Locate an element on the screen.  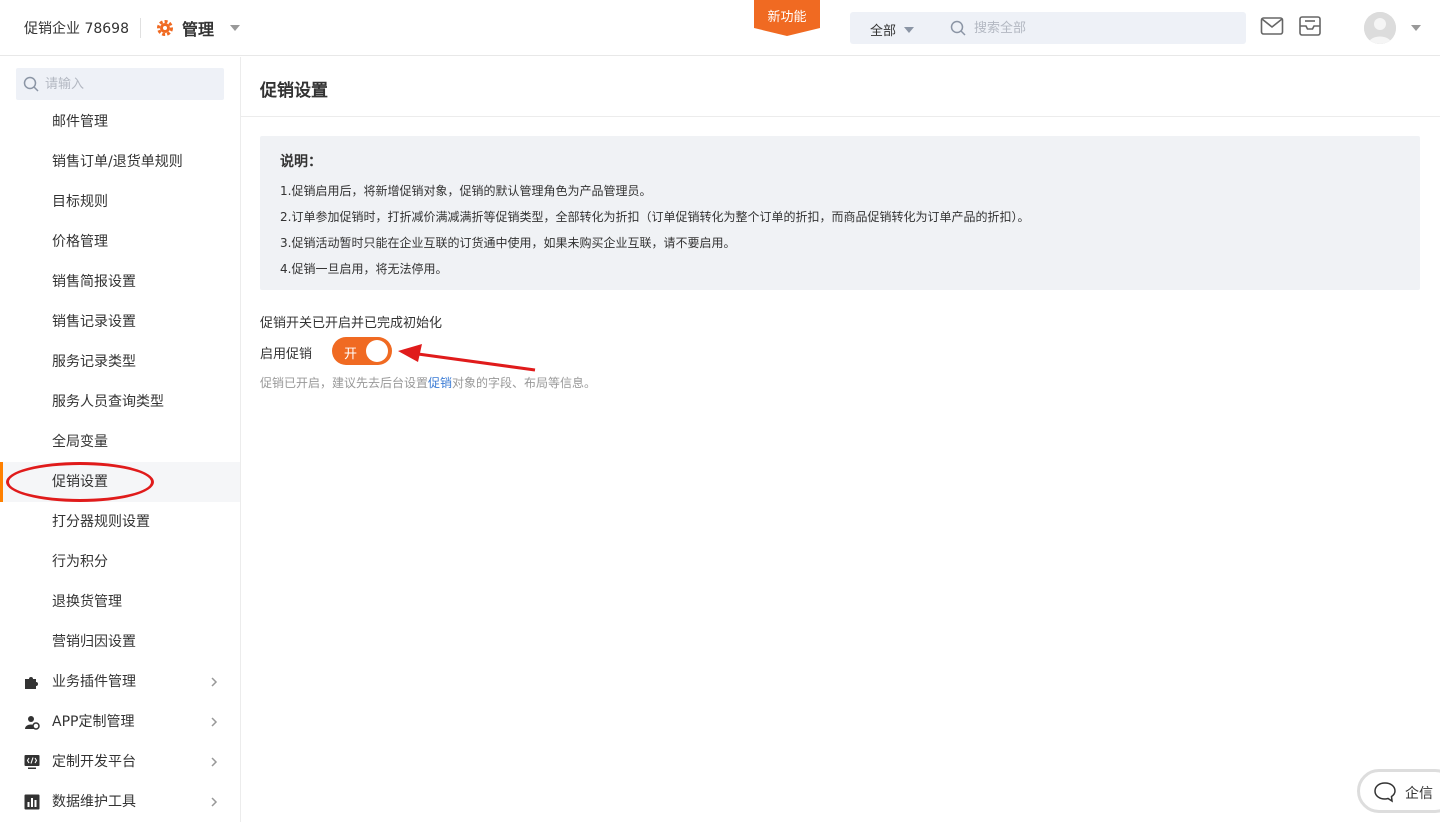
avatar is located at coordinates (1380, 28).